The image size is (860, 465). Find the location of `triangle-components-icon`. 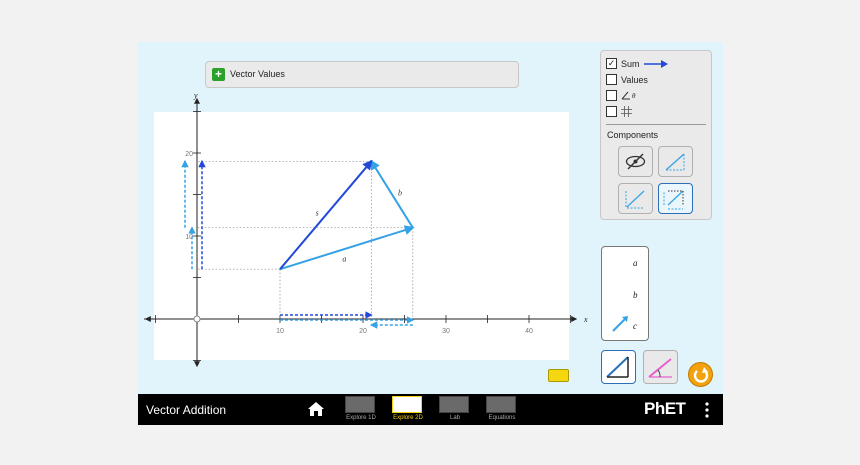

triangle-components-icon is located at coordinates (675, 162).